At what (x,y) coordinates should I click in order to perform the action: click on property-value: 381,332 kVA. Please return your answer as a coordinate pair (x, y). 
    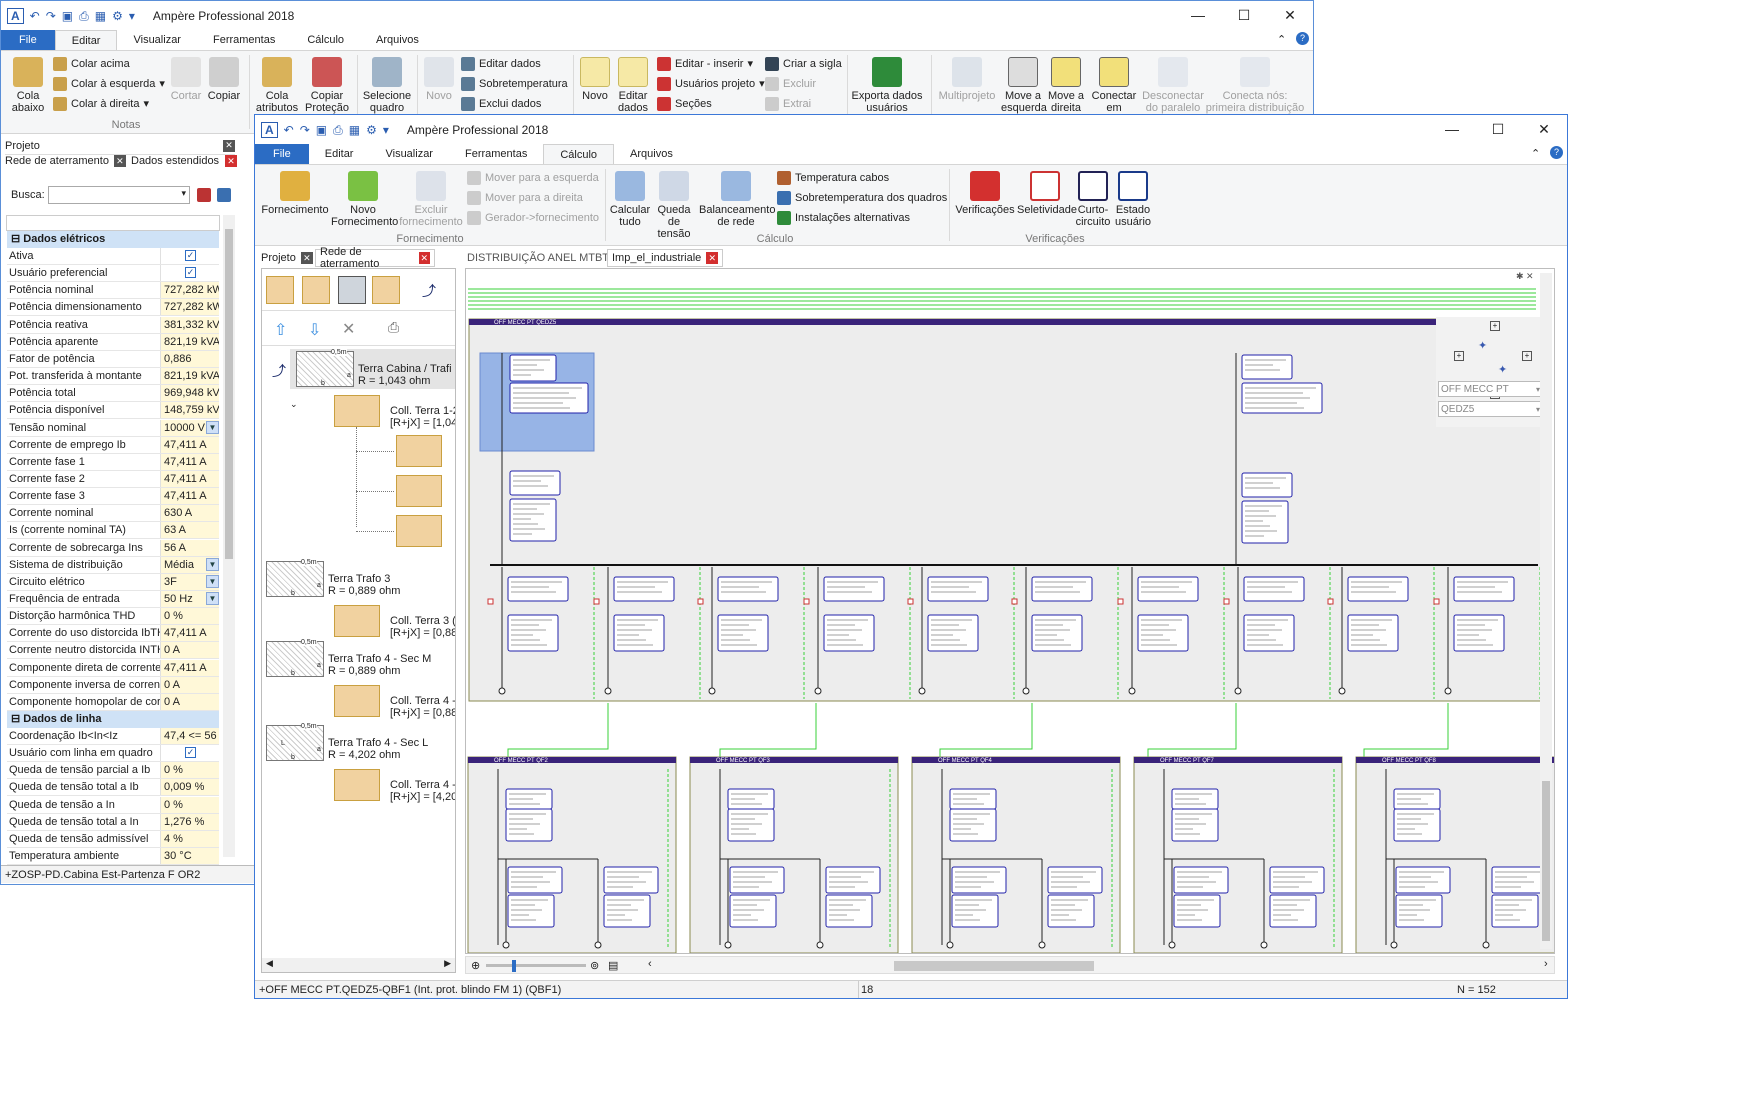
    Looking at the image, I should click on (190, 324).